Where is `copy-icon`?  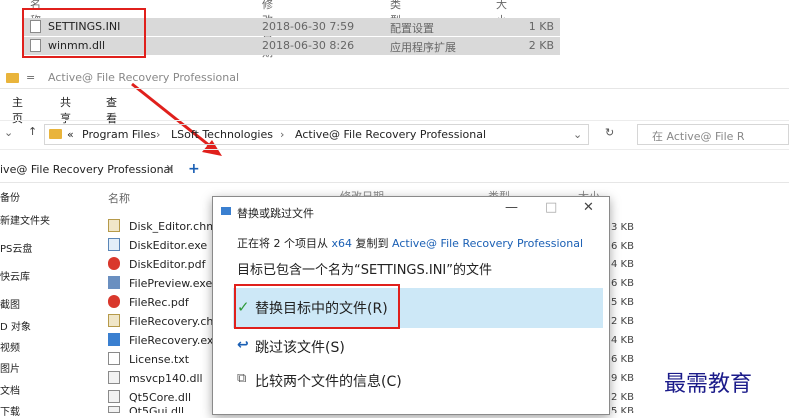 copy-icon is located at coordinates (226, 211).